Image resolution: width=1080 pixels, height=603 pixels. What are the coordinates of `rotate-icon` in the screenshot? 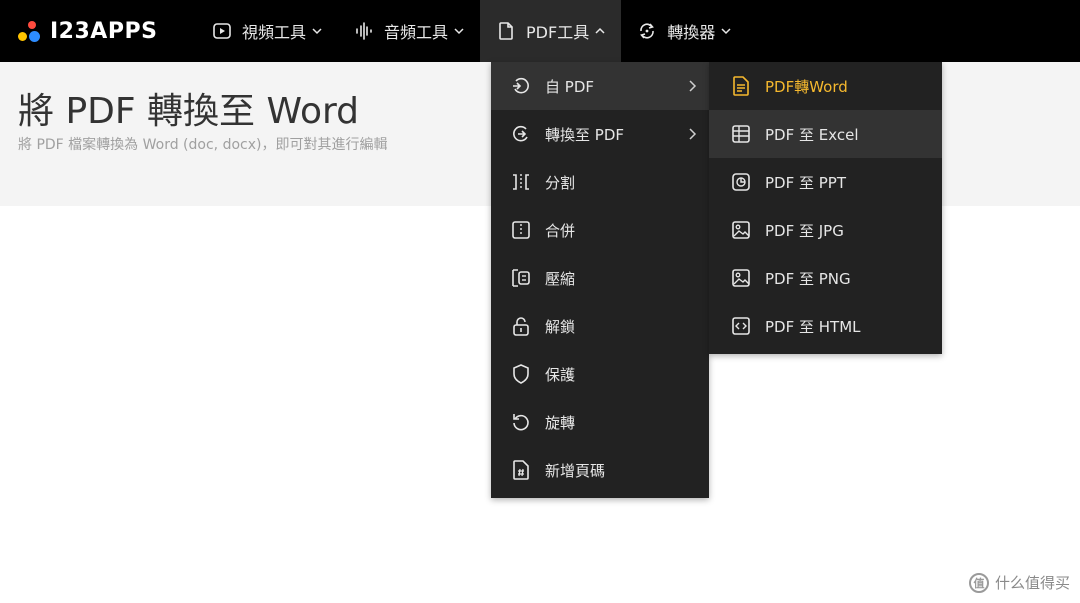 It's located at (521, 422).